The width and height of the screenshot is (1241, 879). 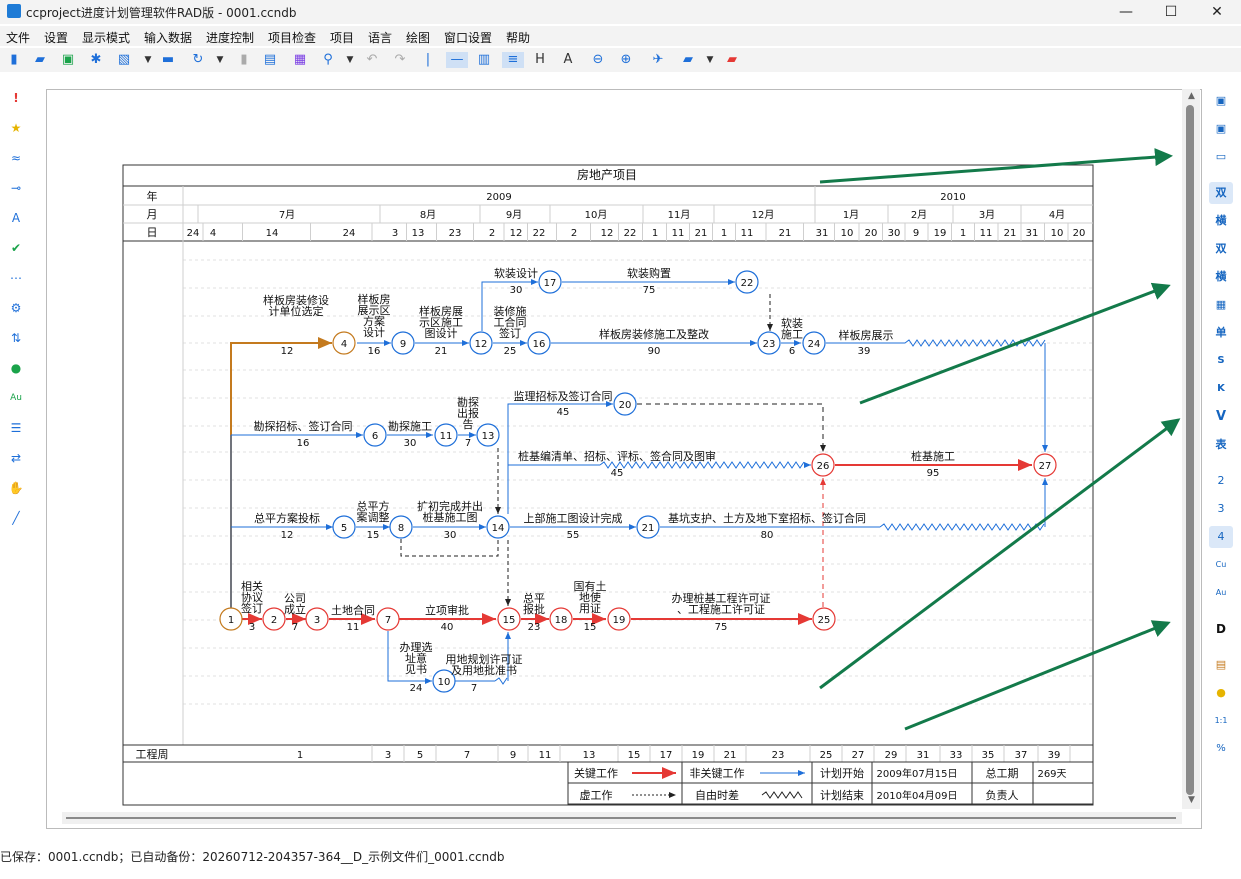 What do you see at coordinates (410, 426) in the screenshot?
I see `activity-name: 勘探施工` at bounding box center [410, 426].